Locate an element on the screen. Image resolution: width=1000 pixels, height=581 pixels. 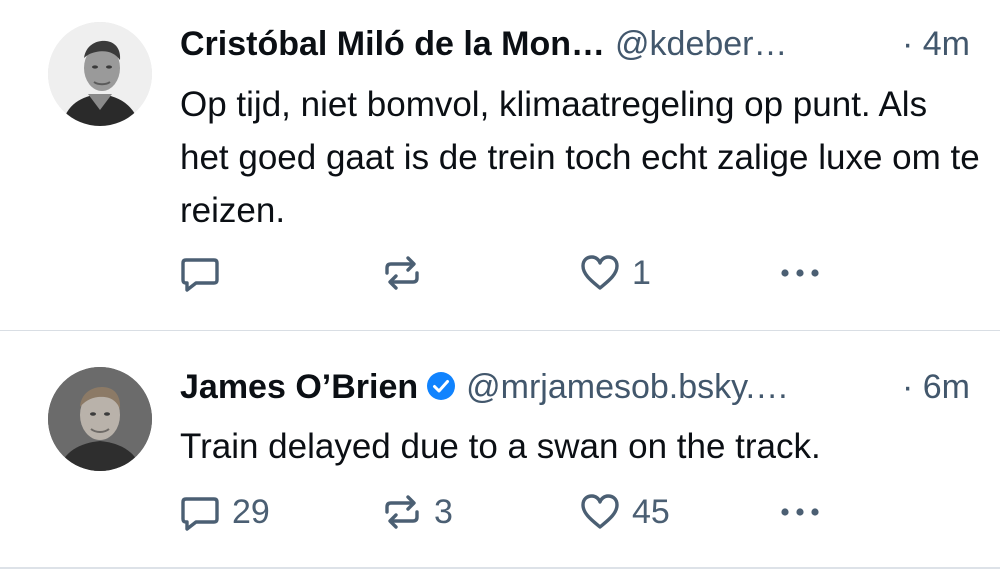
like-button: 1 is located at coordinates (614, 273).